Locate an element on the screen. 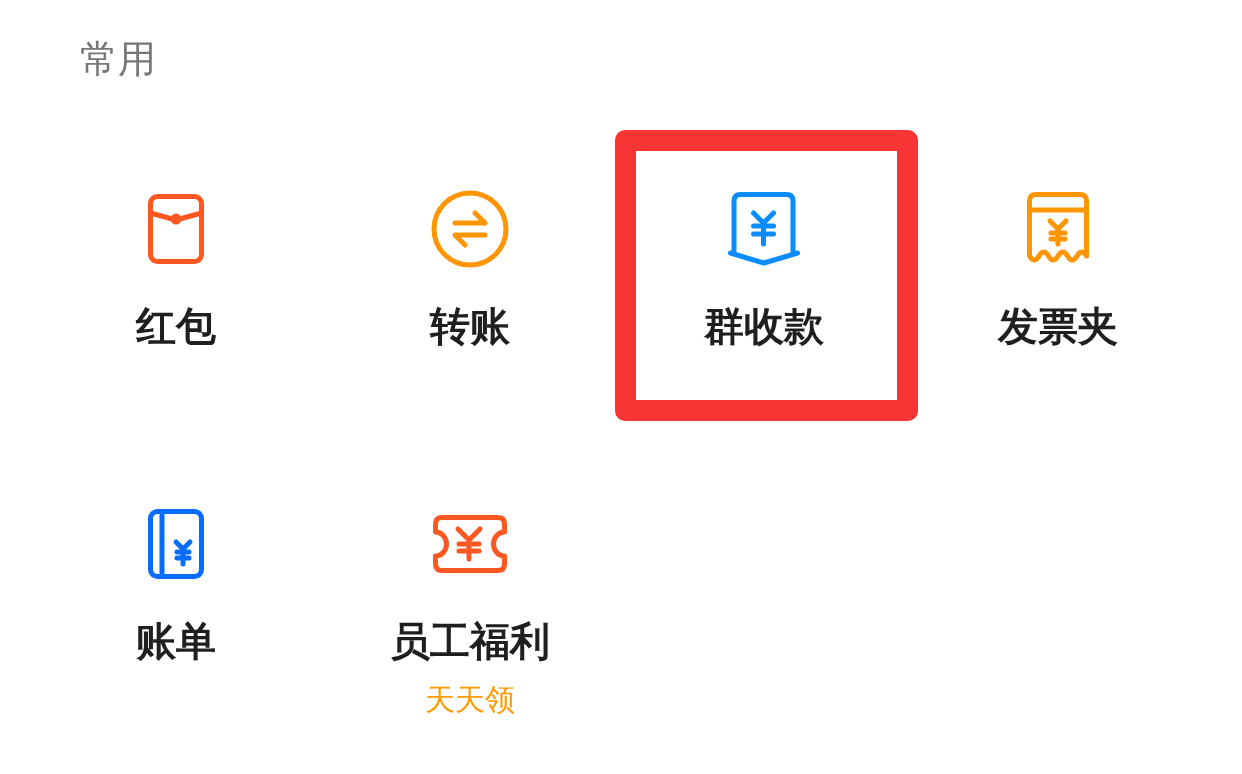 The height and width of the screenshot is (774, 1242). menu-item: 员工福利 is located at coordinates (470, 584).